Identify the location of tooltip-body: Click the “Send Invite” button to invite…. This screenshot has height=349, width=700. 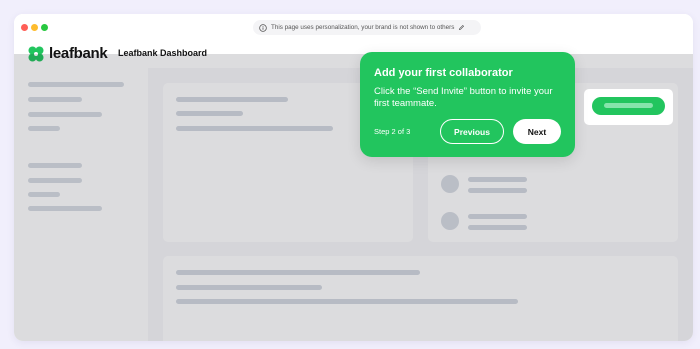
(463, 97).